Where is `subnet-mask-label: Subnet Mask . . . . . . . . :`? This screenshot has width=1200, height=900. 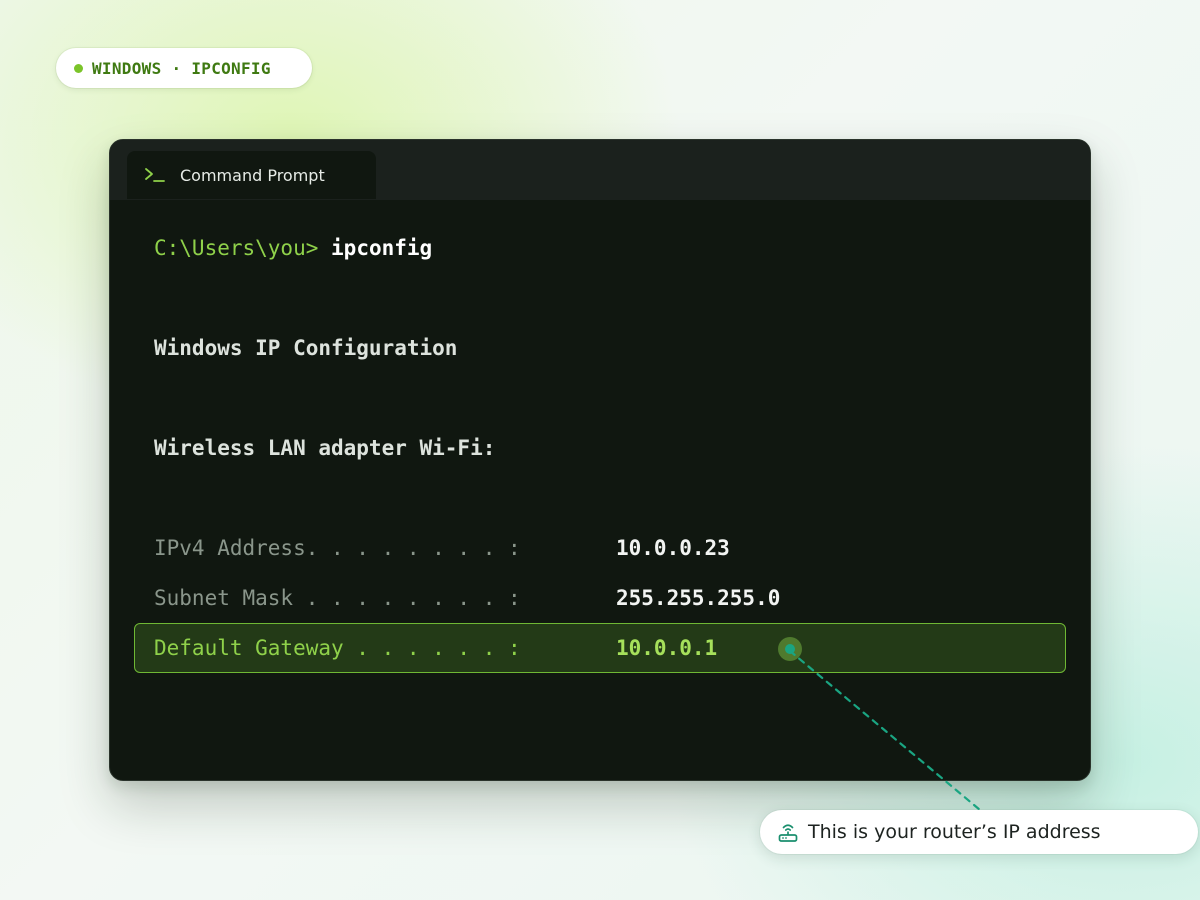 subnet-mask-label: Subnet Mask . . . . . . . . : is located at coordinates (337, 598).